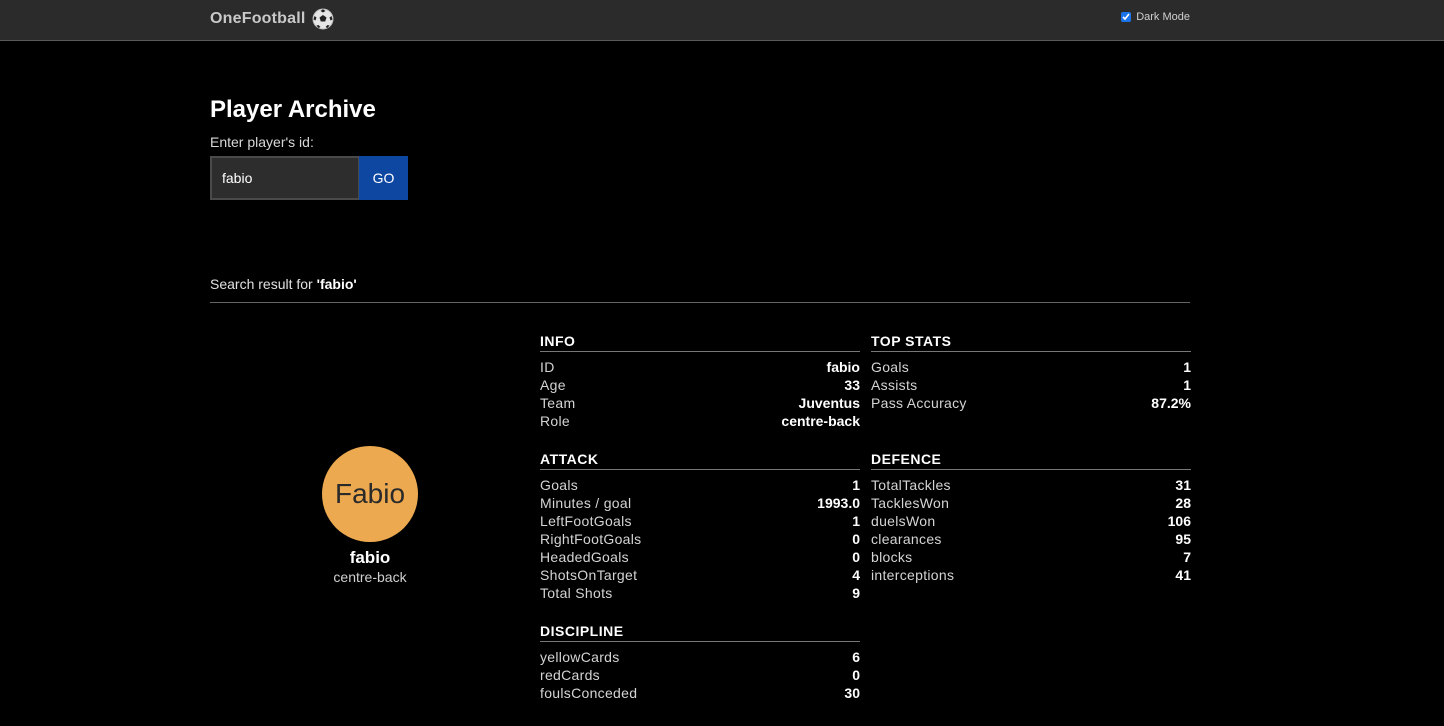 The width and height of the screenshot is (1444, 726). I want to click on stat-value: Juventus, so click(829, 403).